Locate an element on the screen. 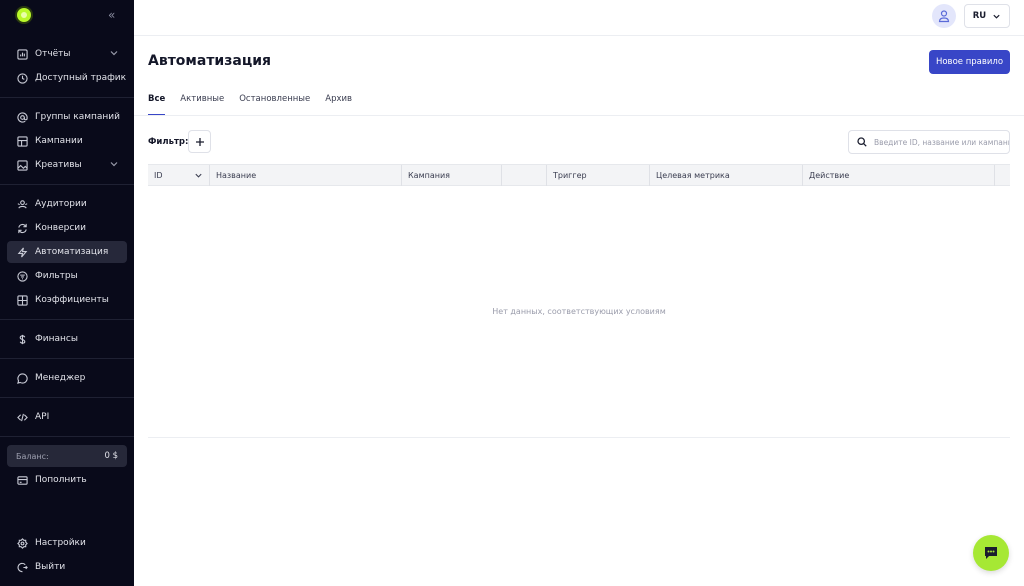  chart-icon is located at coordinates (22, 54).